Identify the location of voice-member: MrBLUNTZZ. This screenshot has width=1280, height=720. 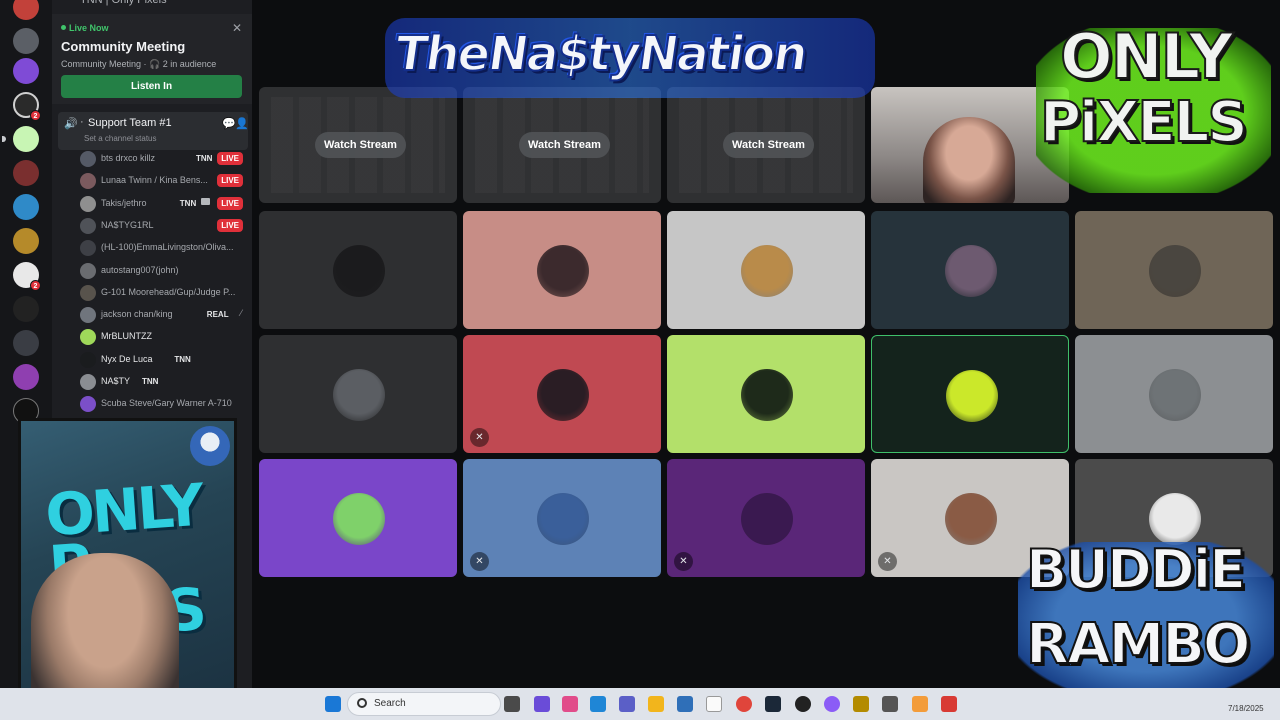
(163, 337).